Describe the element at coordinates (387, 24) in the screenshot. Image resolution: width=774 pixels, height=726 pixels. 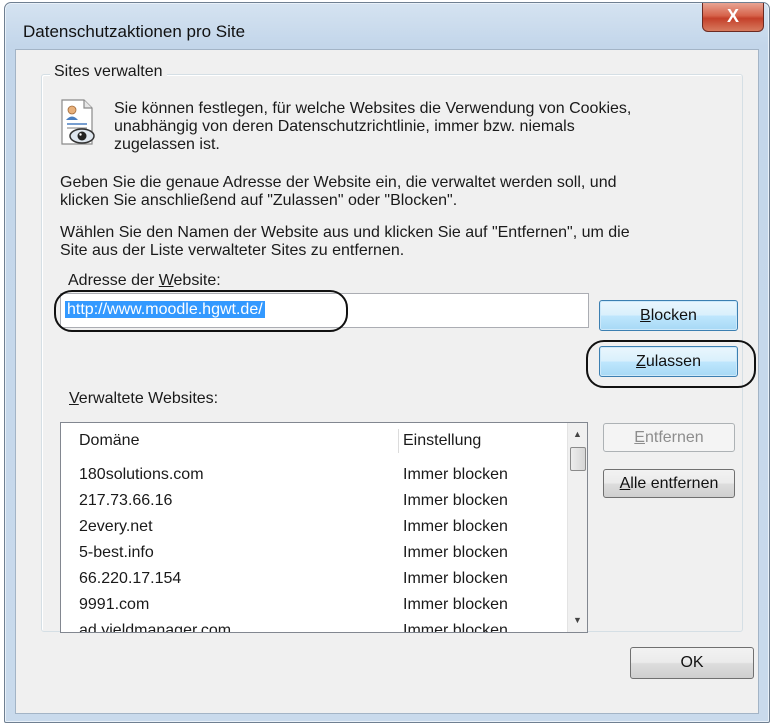
I see `title-bar: Datenschutzaktionen pro Site X` at that location.